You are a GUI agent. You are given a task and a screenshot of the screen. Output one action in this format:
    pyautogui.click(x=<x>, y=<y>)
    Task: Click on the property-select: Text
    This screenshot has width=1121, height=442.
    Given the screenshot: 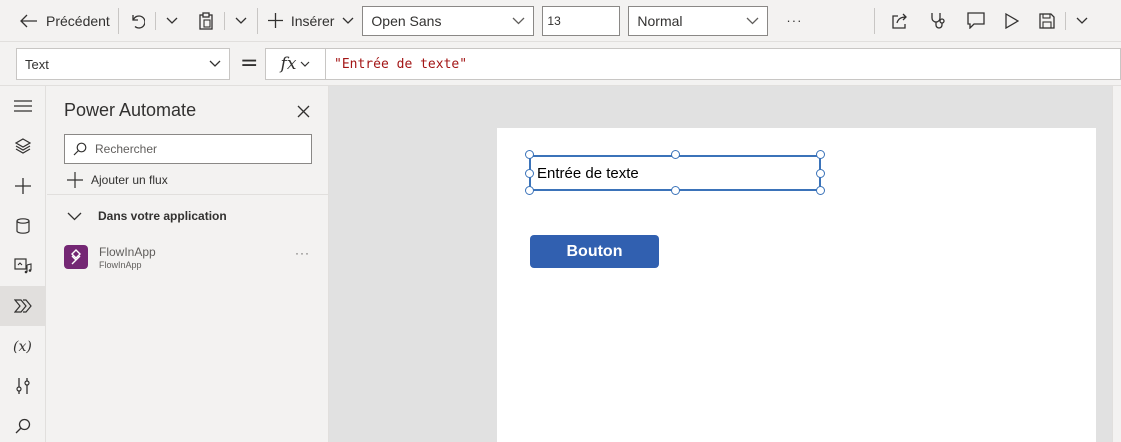 What is the action you would take?
    pyautogui.click(x=123, y=64)
    